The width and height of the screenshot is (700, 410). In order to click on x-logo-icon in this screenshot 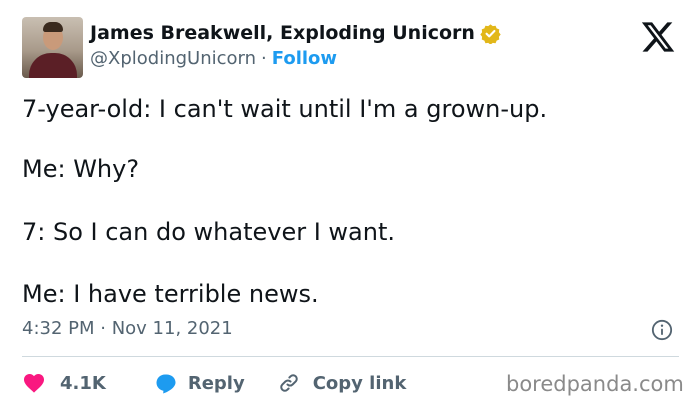, I will do `click(658, 37)`.